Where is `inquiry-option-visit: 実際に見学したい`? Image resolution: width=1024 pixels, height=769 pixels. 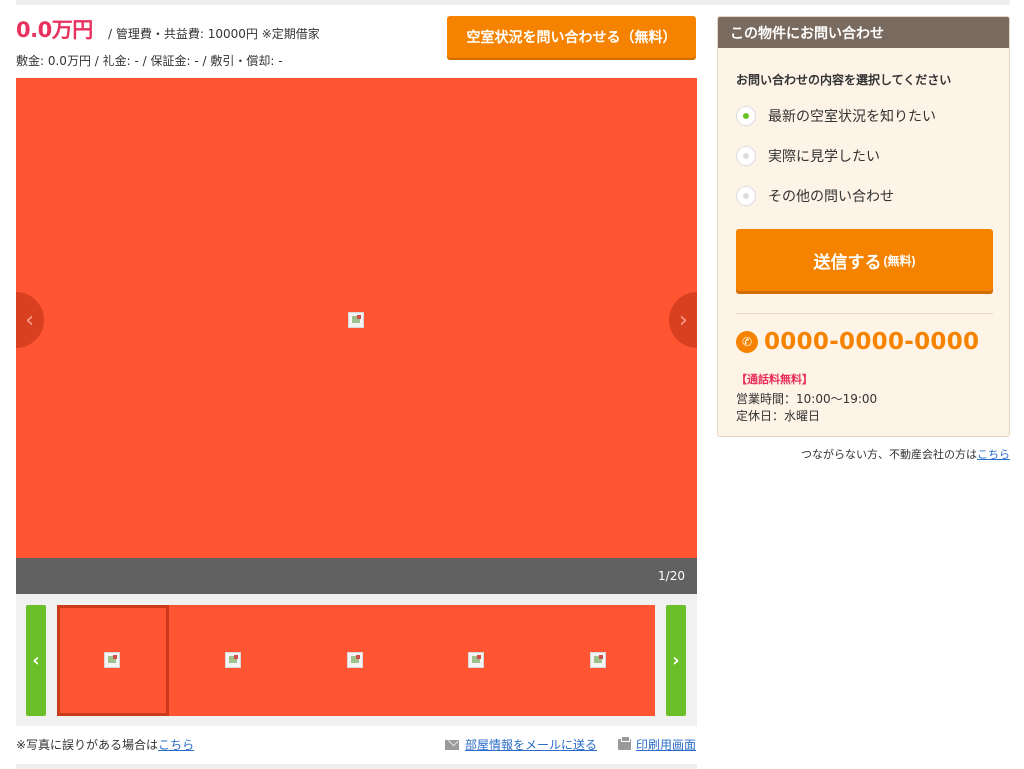 inquiry-option-visit: 実際に見学したい is located at coordinates (808, 156).